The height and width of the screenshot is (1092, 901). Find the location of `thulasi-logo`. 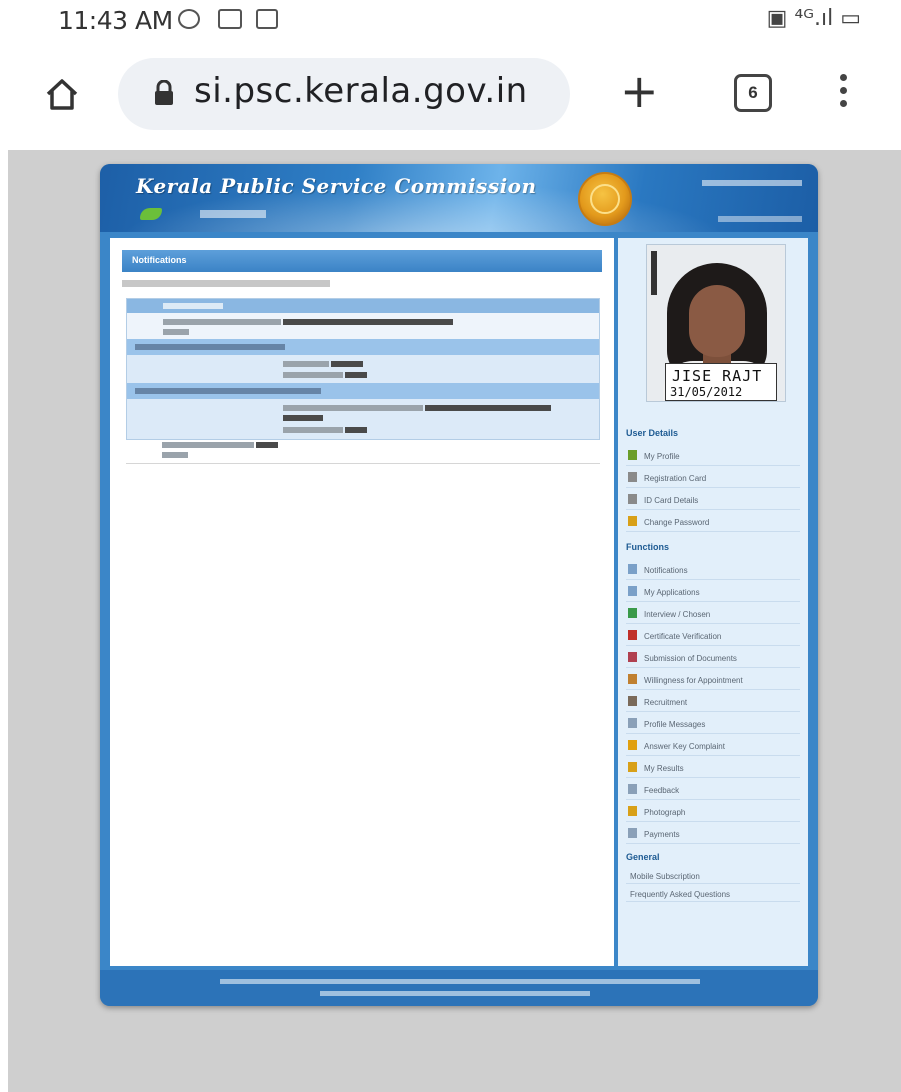

thulasi-logo is located at coordinates (203, 215).